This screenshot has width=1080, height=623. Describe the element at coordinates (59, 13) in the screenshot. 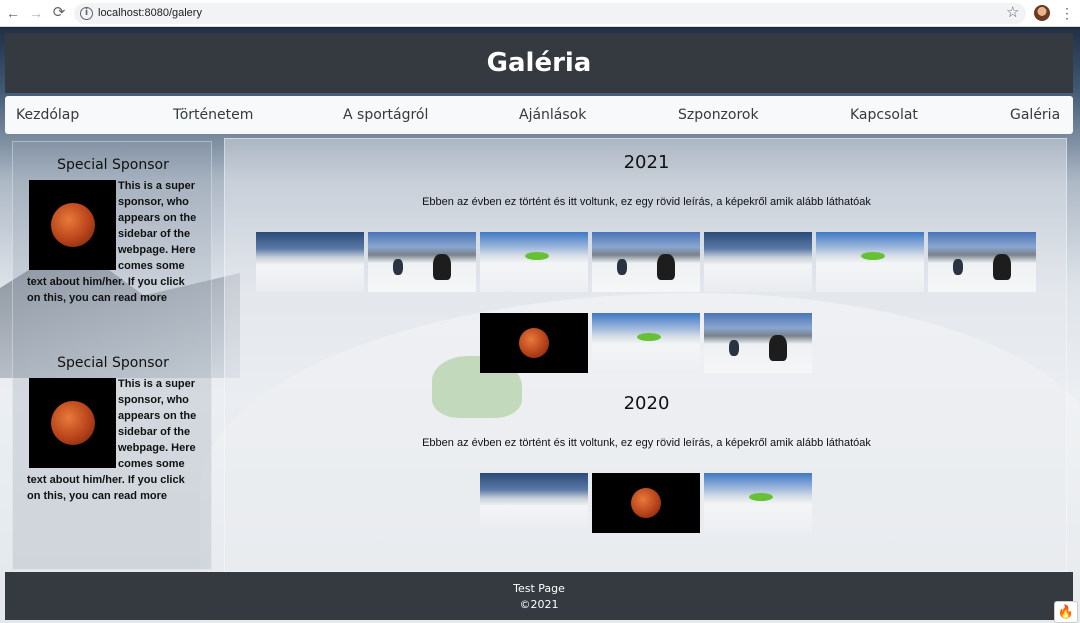

I see `reload-icon: ⟳` at that location.